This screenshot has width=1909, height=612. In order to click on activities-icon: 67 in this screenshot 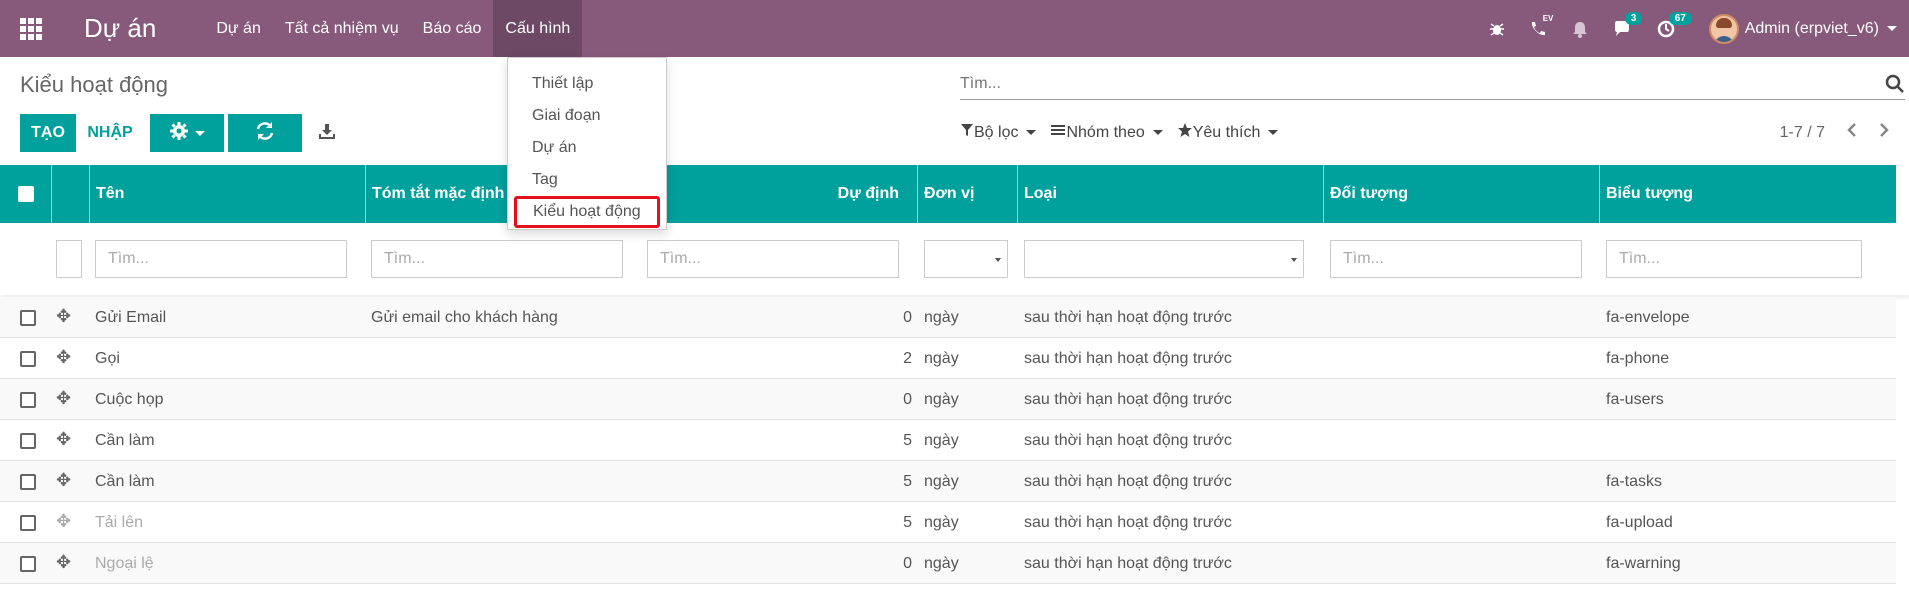, I will do `click(1674, 24)`.